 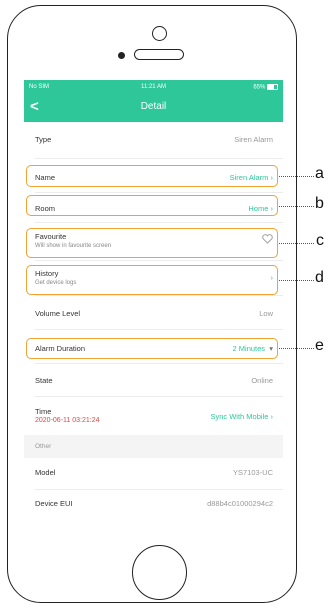 I want to click on state-label: State, so click(x=44, y=380).